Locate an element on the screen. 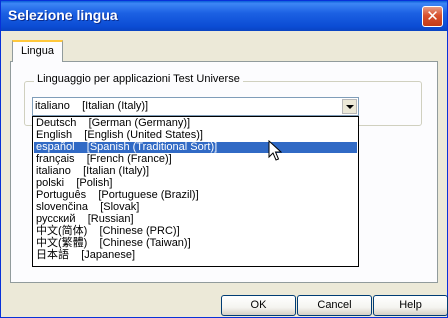  tab-lingua: Lingua is located at coordinates (38, 51).